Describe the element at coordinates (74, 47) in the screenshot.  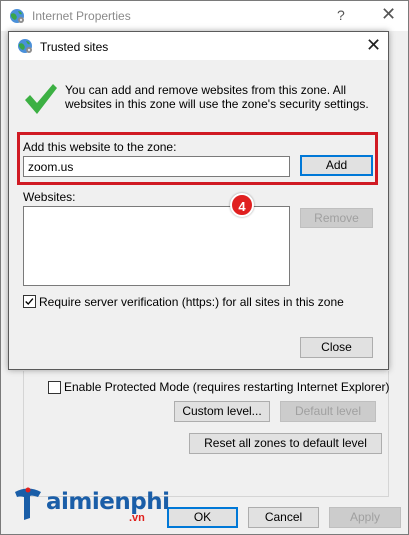
I see `dialog-title: Trusted sites` at that location.